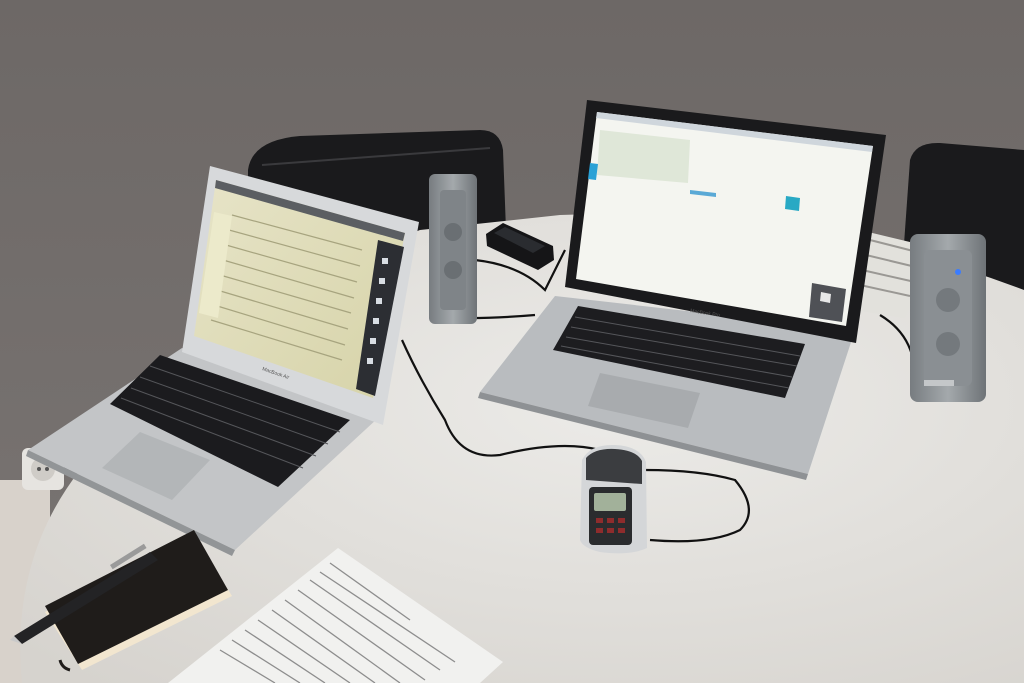 The width and height of the screenshot is (1024, 683). Describe the element at coordinates (453, 249) in the screenshot. I see `speaker-left` at that location.